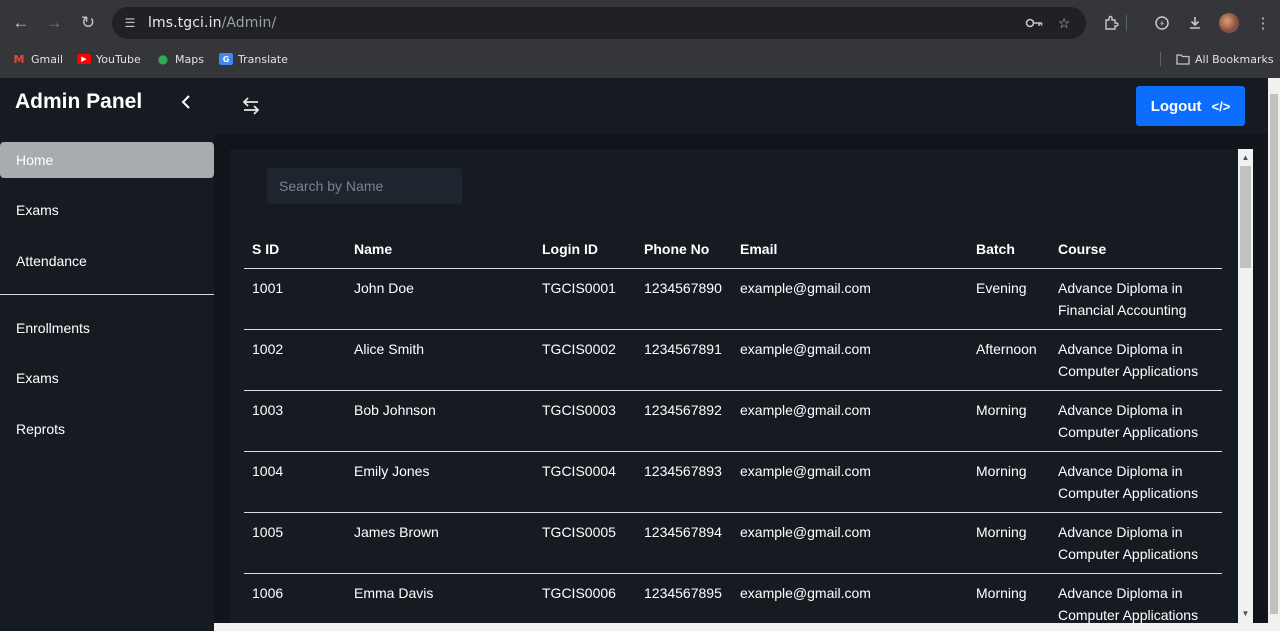 The width and height of the screenshot is (1280, 631). I want to click on bookmark-youtube: ▶ YouTube, so click(109, 59).